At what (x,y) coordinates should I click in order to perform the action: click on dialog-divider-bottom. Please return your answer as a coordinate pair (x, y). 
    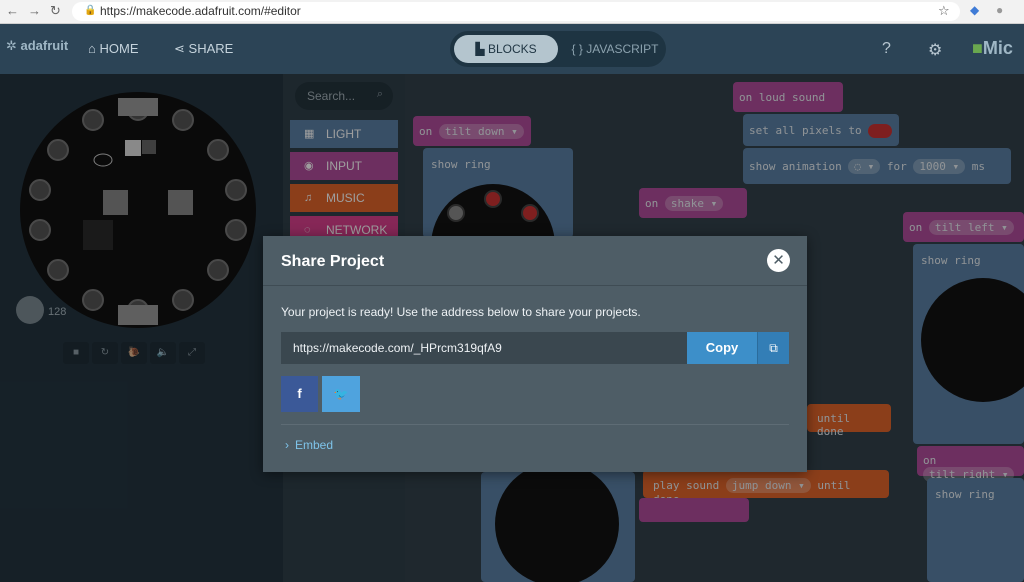
    Looking at the image, I should click on (535, 424).